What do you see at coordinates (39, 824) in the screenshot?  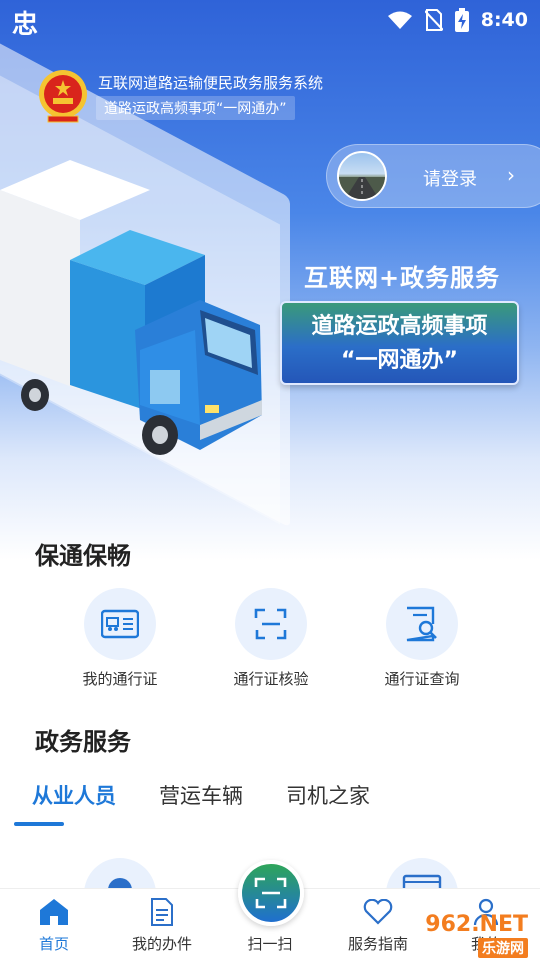 I see `tab-active-indicator` at bounding box center [39, 824].